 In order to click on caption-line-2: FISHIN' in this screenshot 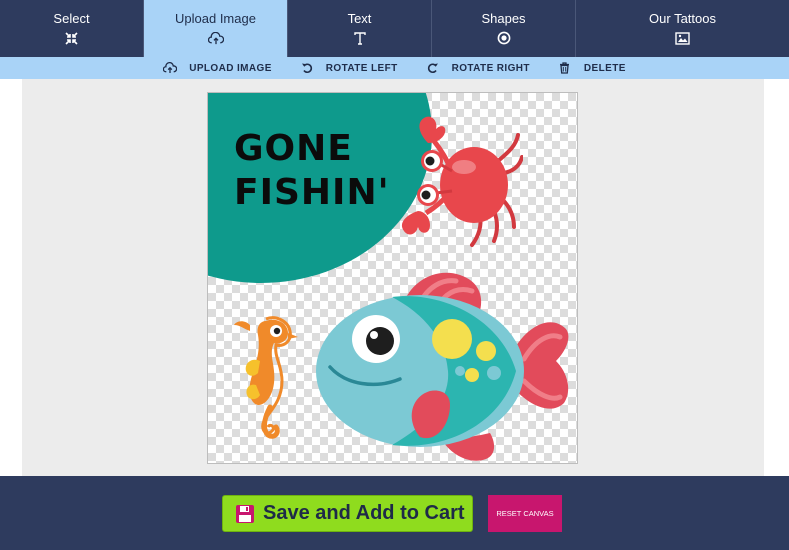, I will do `click(312, 192)`.